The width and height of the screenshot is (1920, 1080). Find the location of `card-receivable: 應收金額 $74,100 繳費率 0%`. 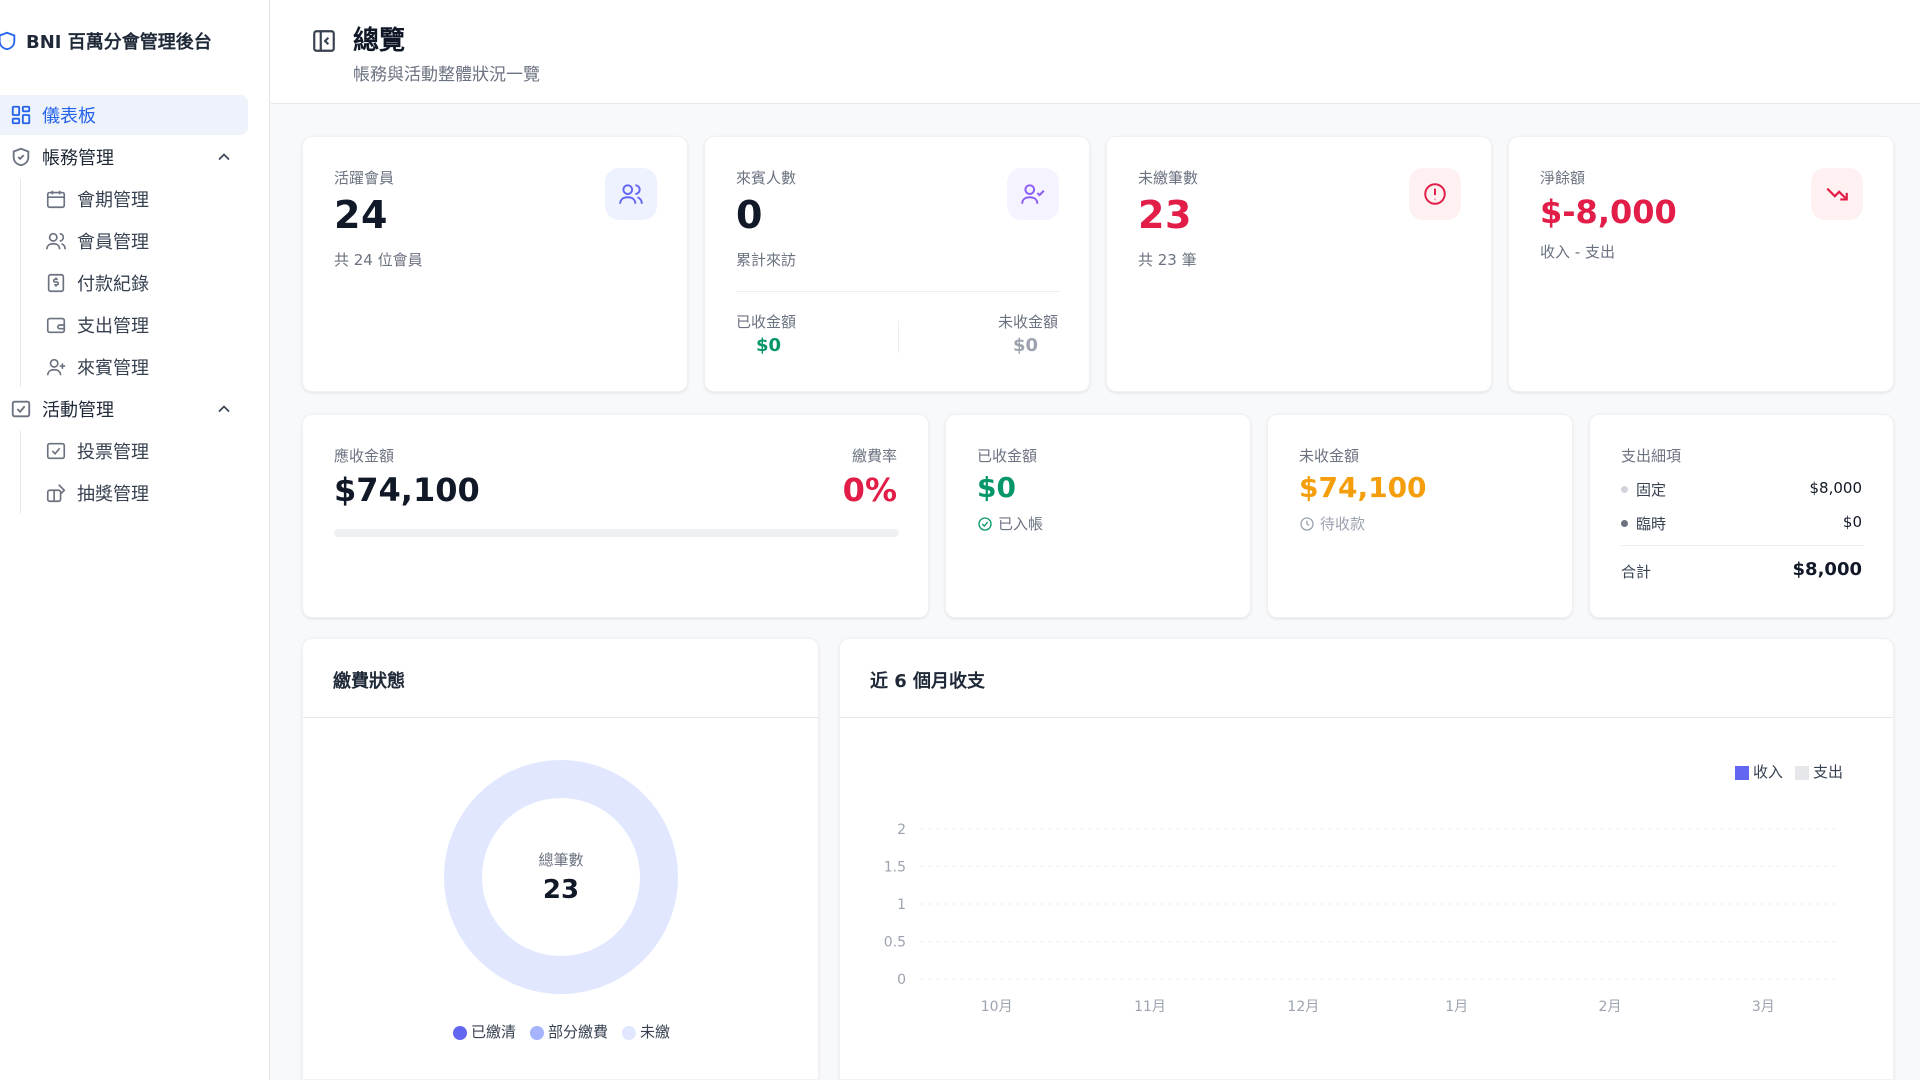

card-receivable: 應收金額 $74,100 繳費率 0% is located at coordinates (615, 516).